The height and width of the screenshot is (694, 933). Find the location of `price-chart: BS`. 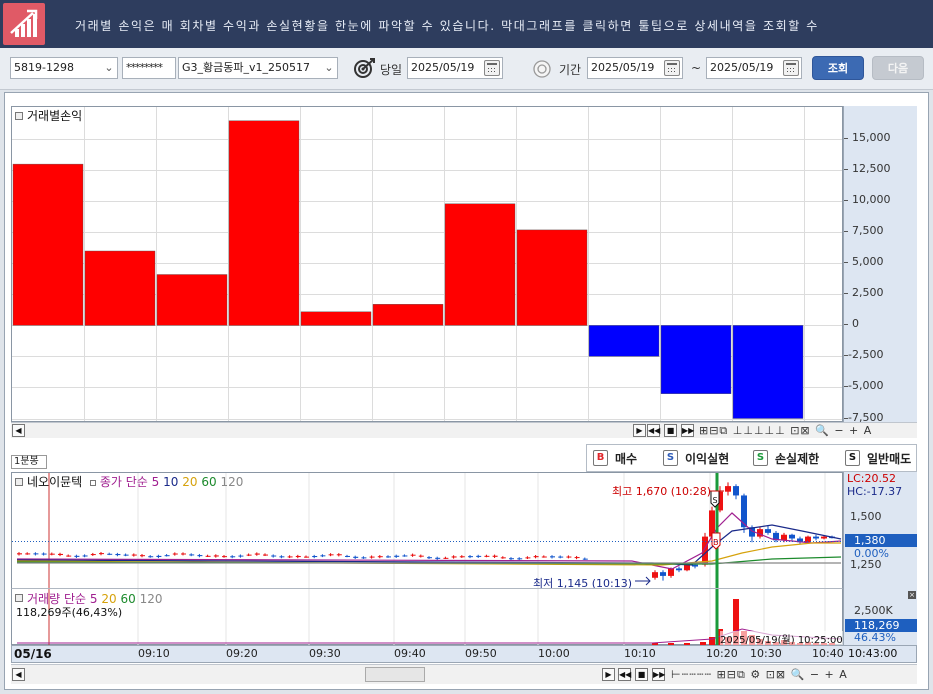

price-chart: BS is located at coordinates (427, 531).